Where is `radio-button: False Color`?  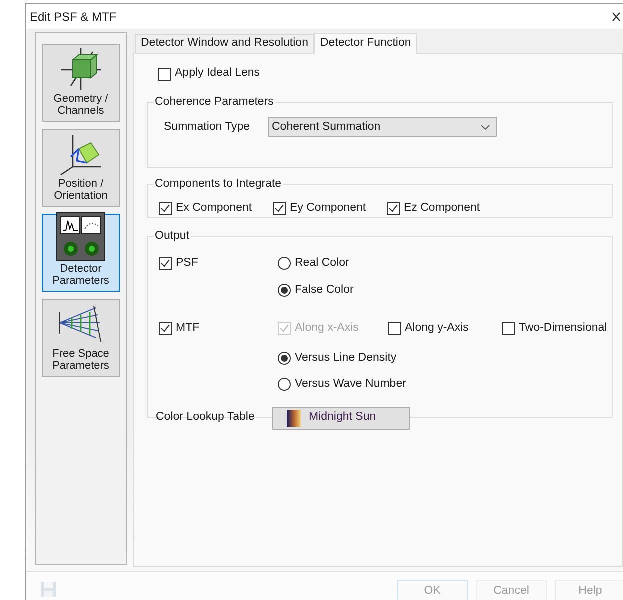 radio-button: False Color is located at coordinates (316, 290).